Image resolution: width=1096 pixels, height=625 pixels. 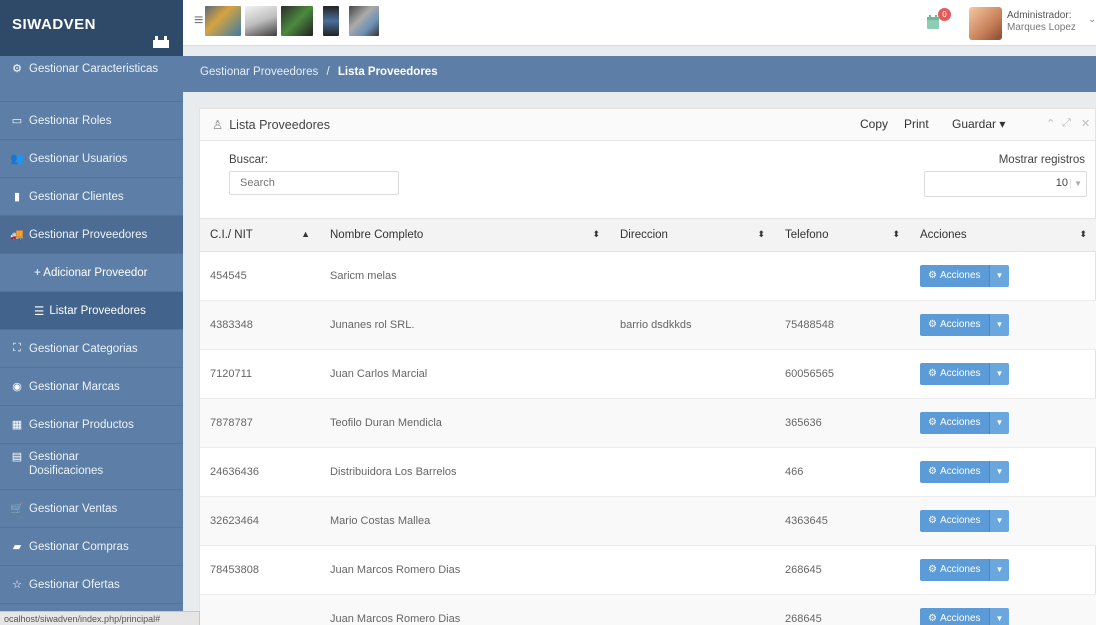 I want to click on table-row: 454545 Saricm melas ⚙ Acciones ▼, so click(x=648, y=276).